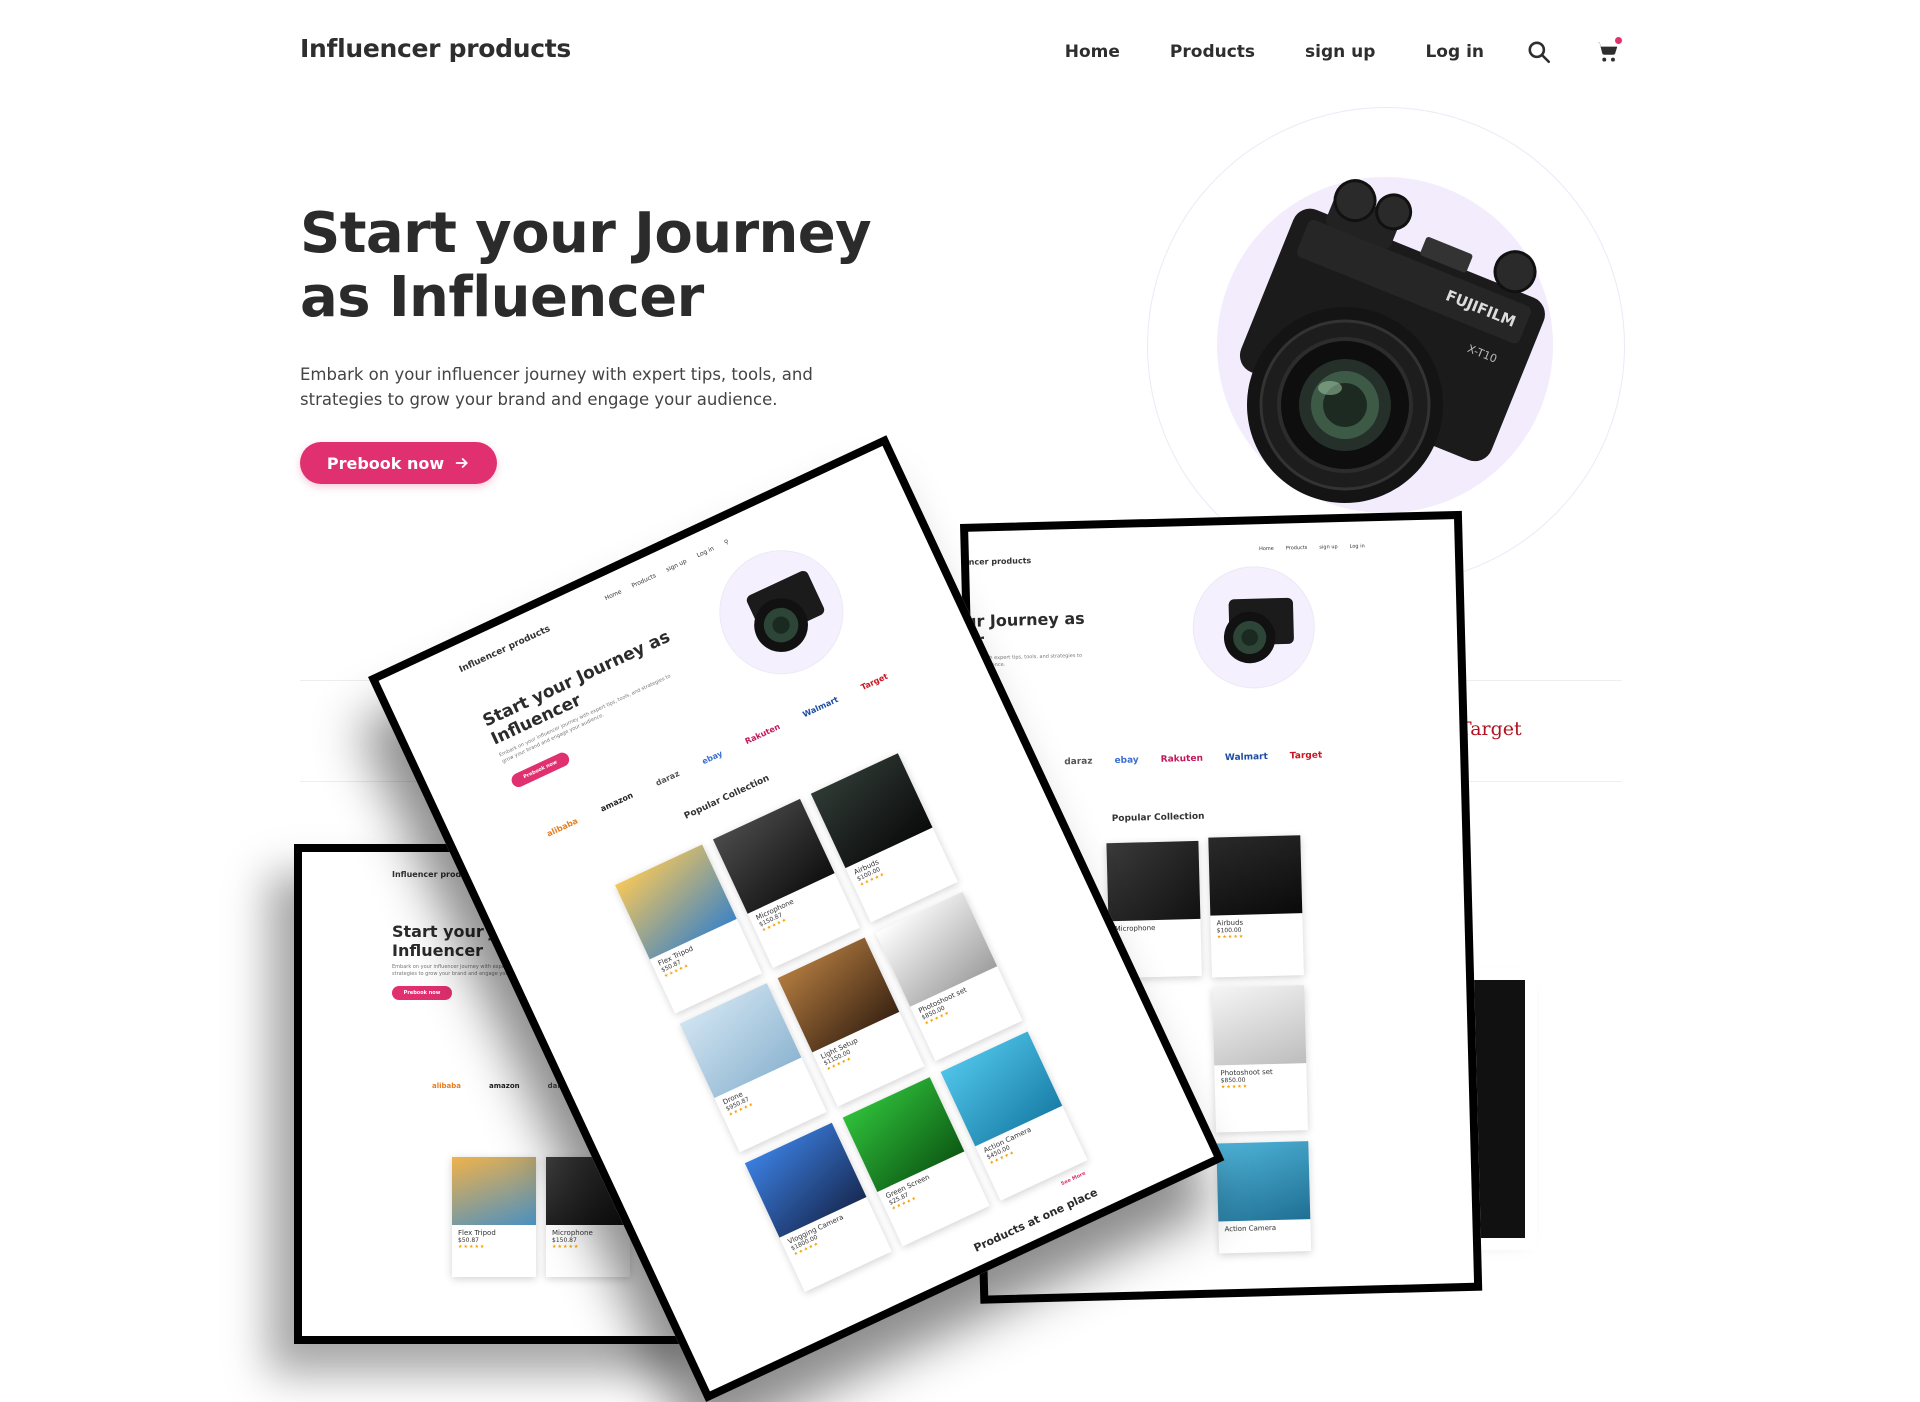 The width and height of the screenshot is (1920, 1402). What do you see at coordinates (1490, 729) in the screenshot?
I see `retailer-target-label: Target` at bounding box center [1490, 729].